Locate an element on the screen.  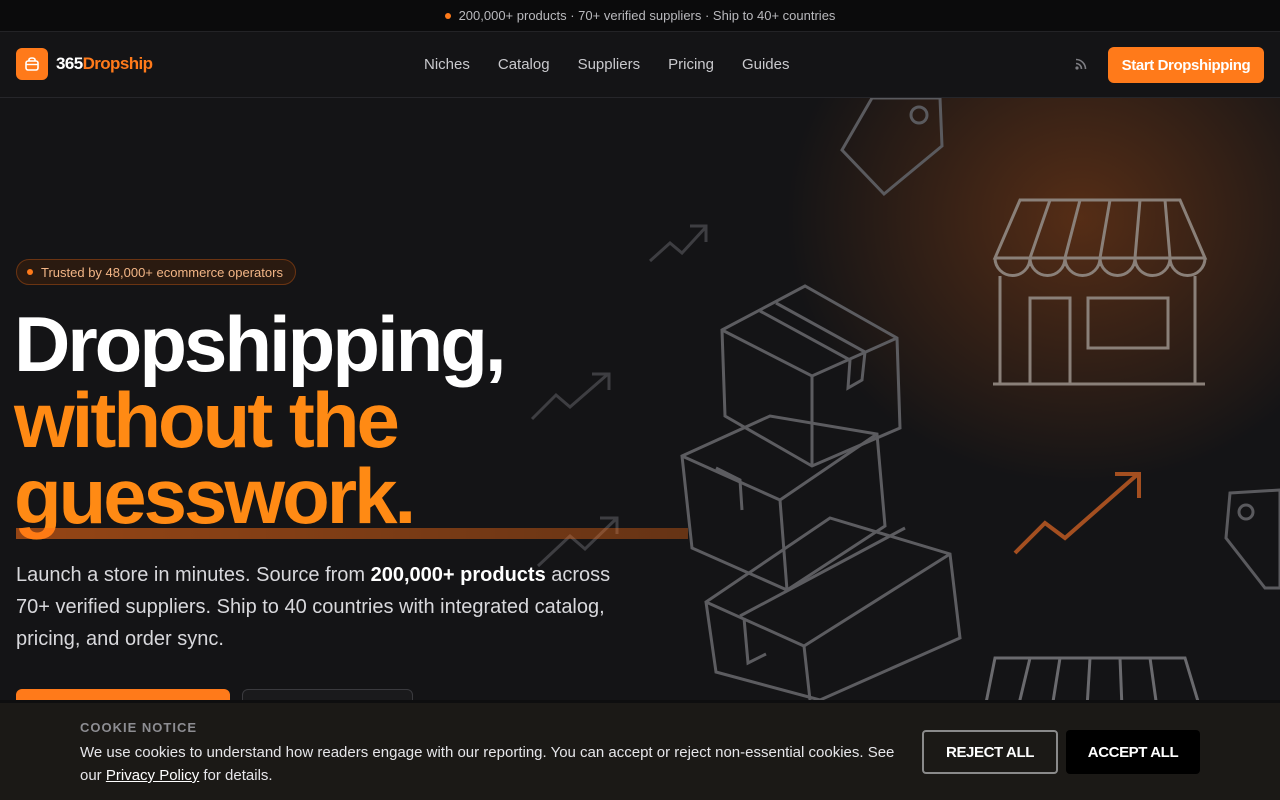
nav-menu: Niches Catalog Suppliers Pricing Guides is located at coordinates (607, 64).